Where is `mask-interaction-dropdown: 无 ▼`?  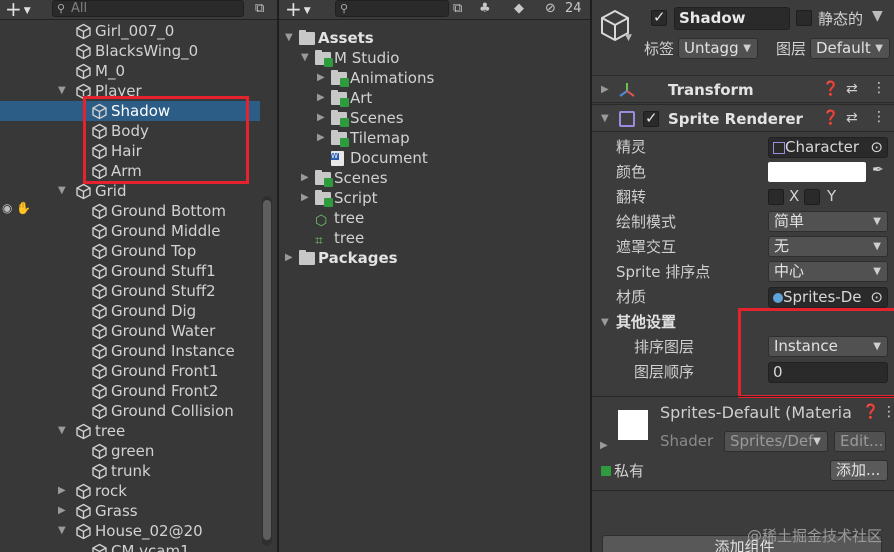
mask-interaction-dropdown: 无 ▼ is located at coordinates (828, 246).